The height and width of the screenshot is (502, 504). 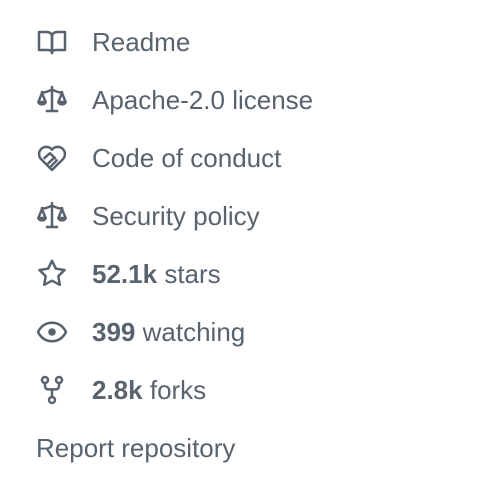 I want to click on forks-link: 2.8k forks, so click(x=121, y=390).